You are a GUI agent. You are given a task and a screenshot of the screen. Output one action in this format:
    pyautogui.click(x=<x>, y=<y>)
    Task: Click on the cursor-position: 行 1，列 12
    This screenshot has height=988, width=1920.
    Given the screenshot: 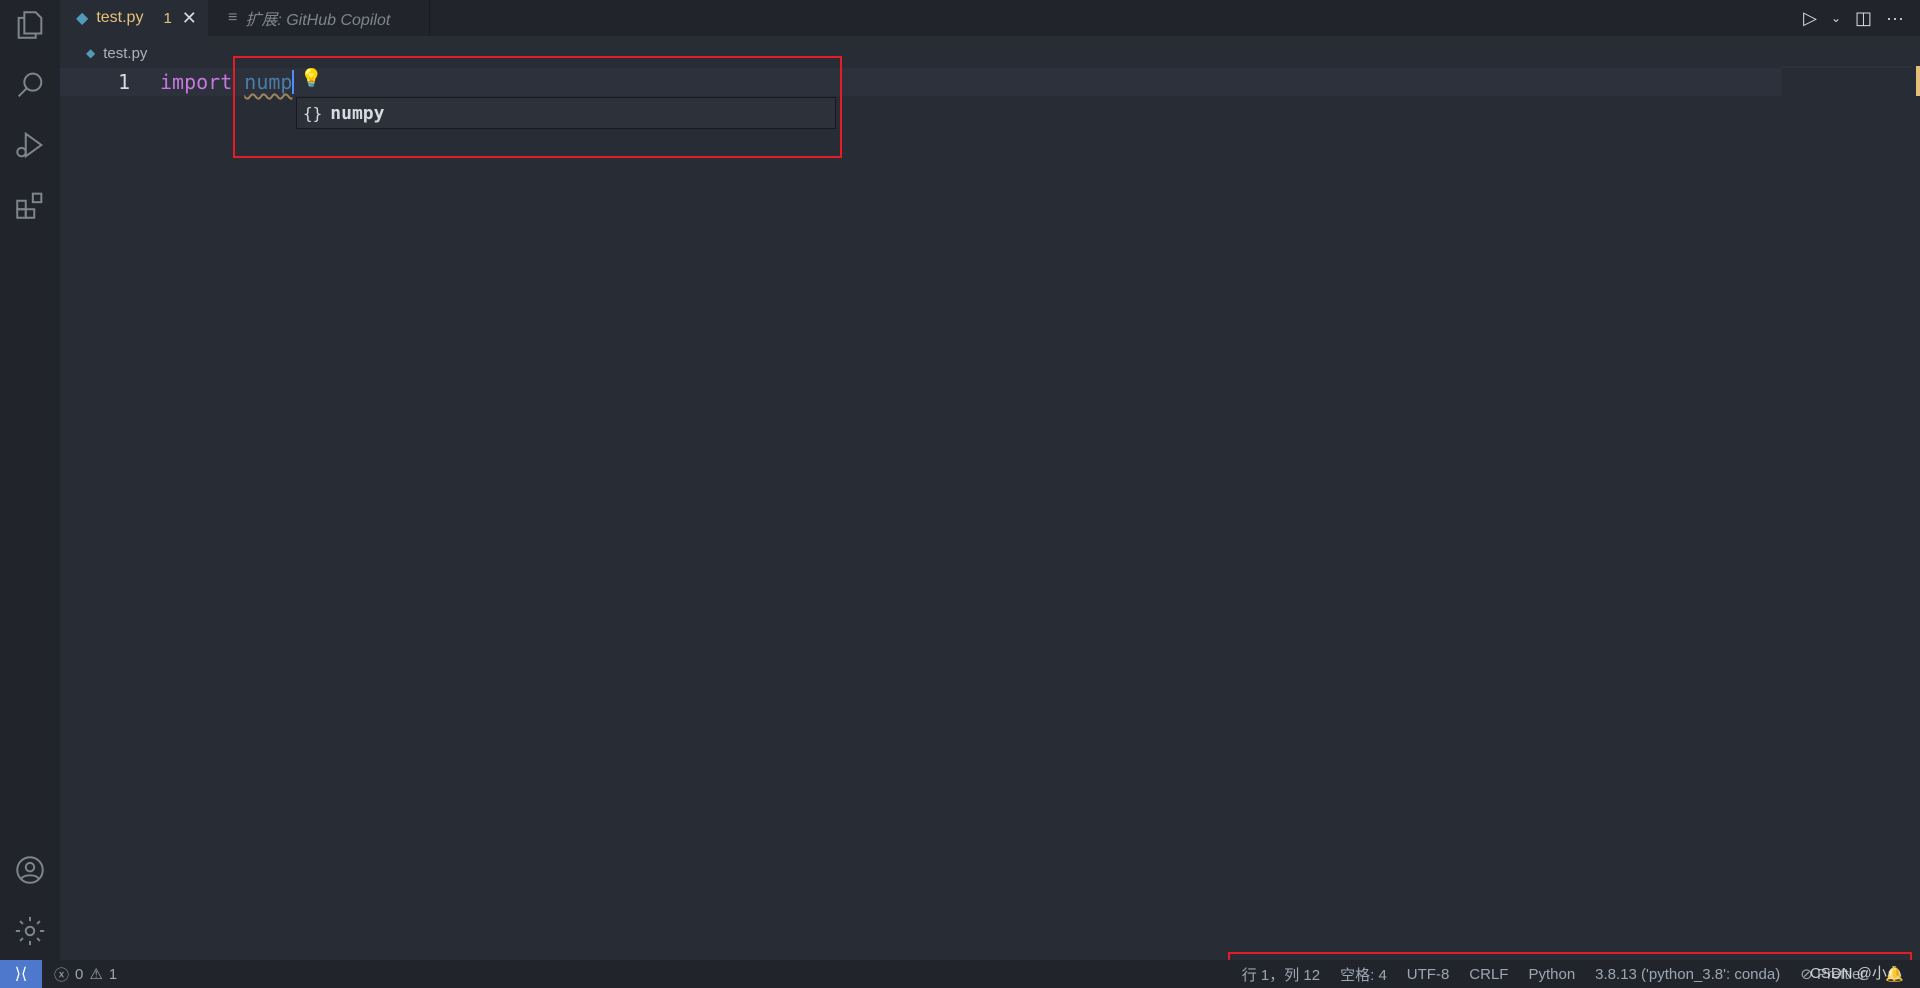 What is the action you would take?
    pyautogui.click(x=1281, y=974)
    